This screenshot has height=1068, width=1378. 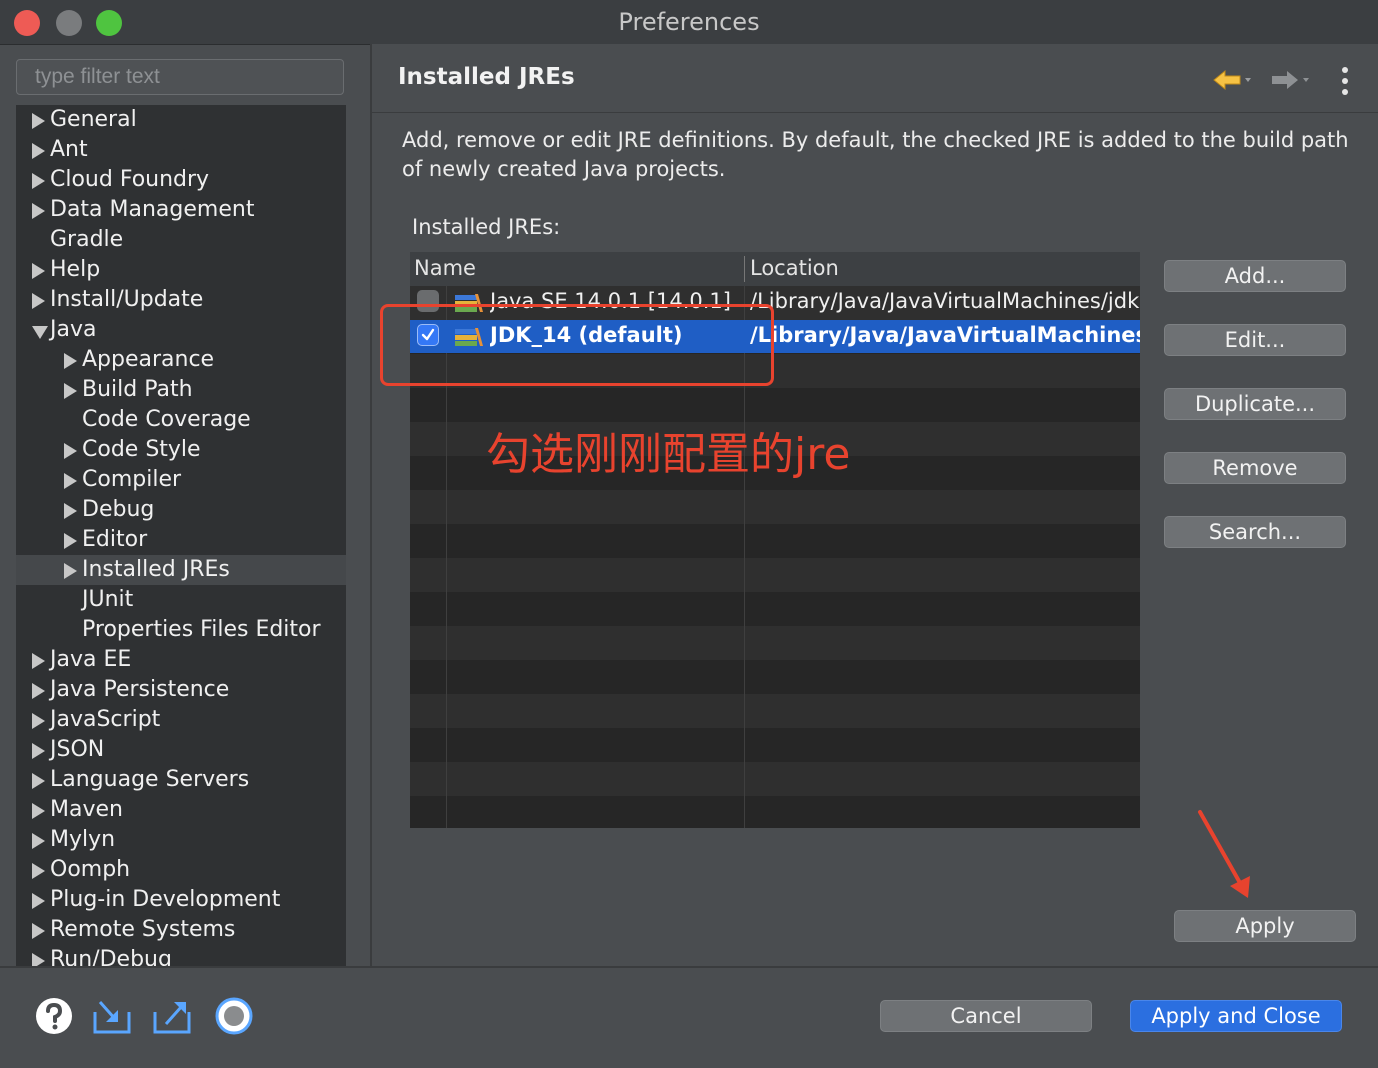 I want to click on filter-input, so click(x=180, y=77).